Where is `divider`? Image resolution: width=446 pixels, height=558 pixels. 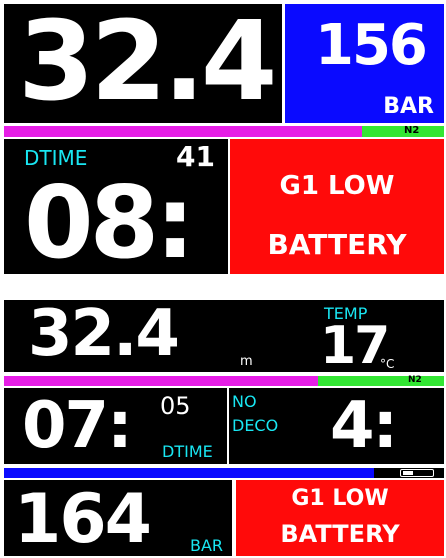
divider is located at coordinates (228, 426).